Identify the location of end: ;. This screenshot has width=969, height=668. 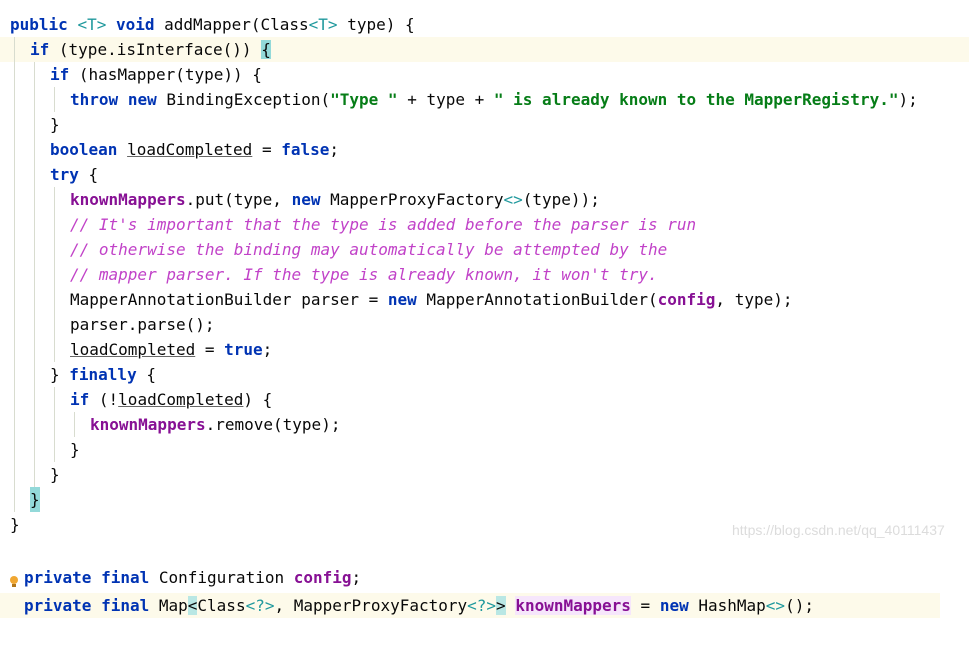
(334, 149).